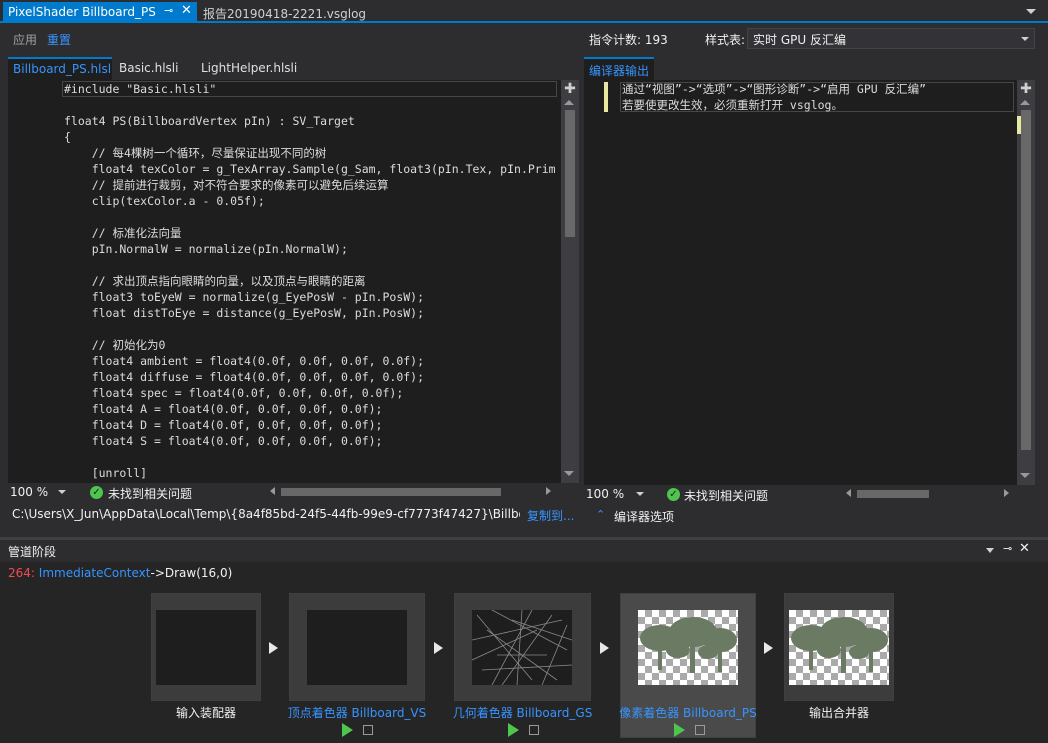  Describe the element at coordinates (522, 712) in the screenshot. I see `stage-label-link: 几何着色器 Billboard_GS` at that location.